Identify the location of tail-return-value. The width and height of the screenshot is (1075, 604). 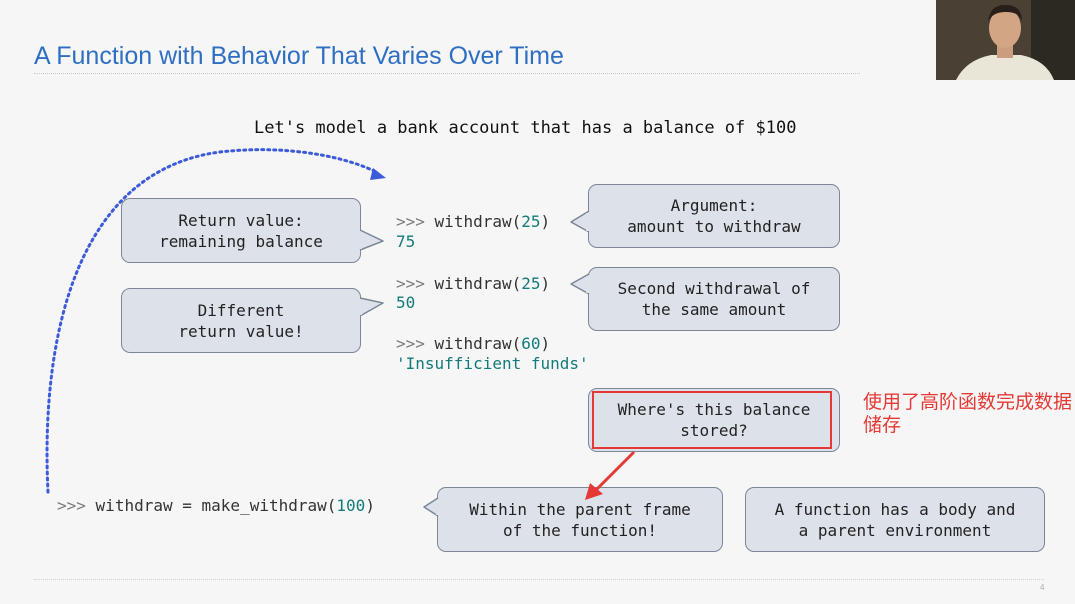
(371, 240).